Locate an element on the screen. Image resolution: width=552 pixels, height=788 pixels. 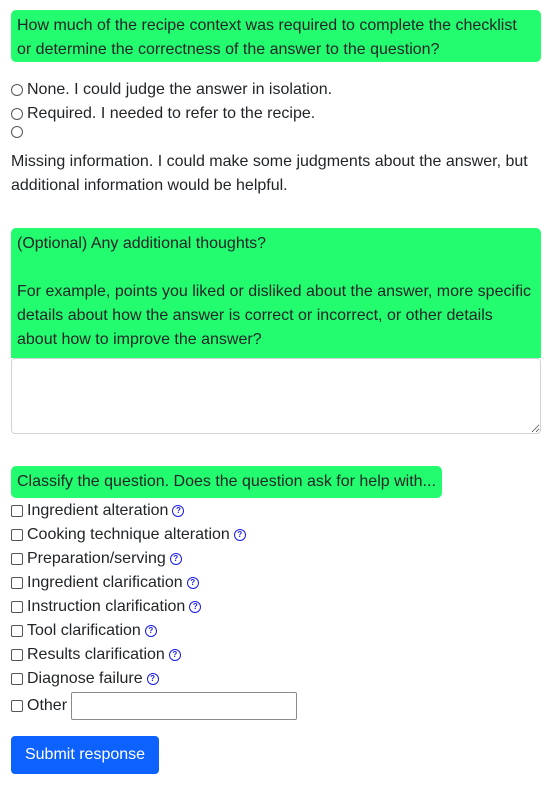
classify-option-cooking-technique-alteration: Cooking technique alteration ? is located at coordinates (128, 535).